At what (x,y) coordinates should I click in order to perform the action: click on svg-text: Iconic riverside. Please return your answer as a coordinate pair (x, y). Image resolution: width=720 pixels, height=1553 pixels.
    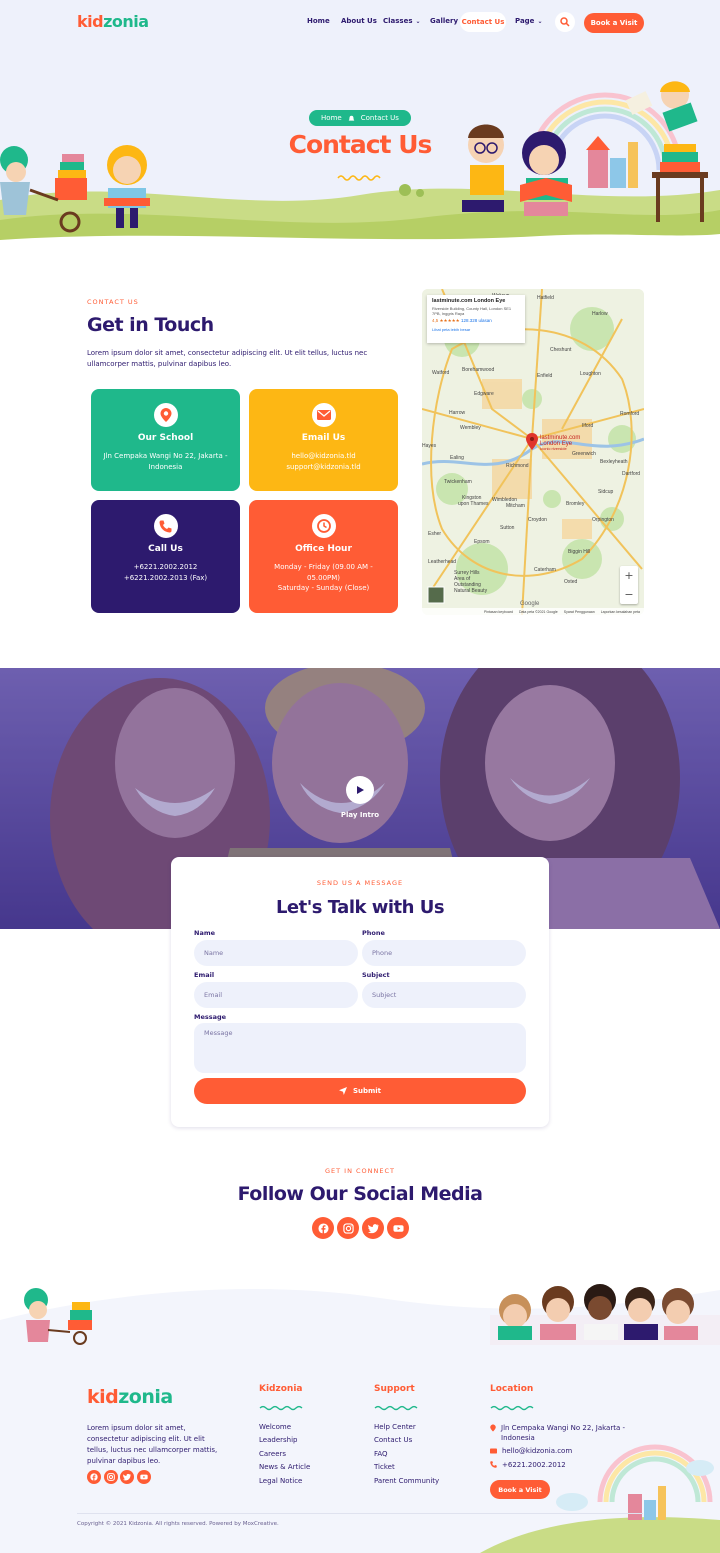
    Looking at the image, I should click on (553, 448).